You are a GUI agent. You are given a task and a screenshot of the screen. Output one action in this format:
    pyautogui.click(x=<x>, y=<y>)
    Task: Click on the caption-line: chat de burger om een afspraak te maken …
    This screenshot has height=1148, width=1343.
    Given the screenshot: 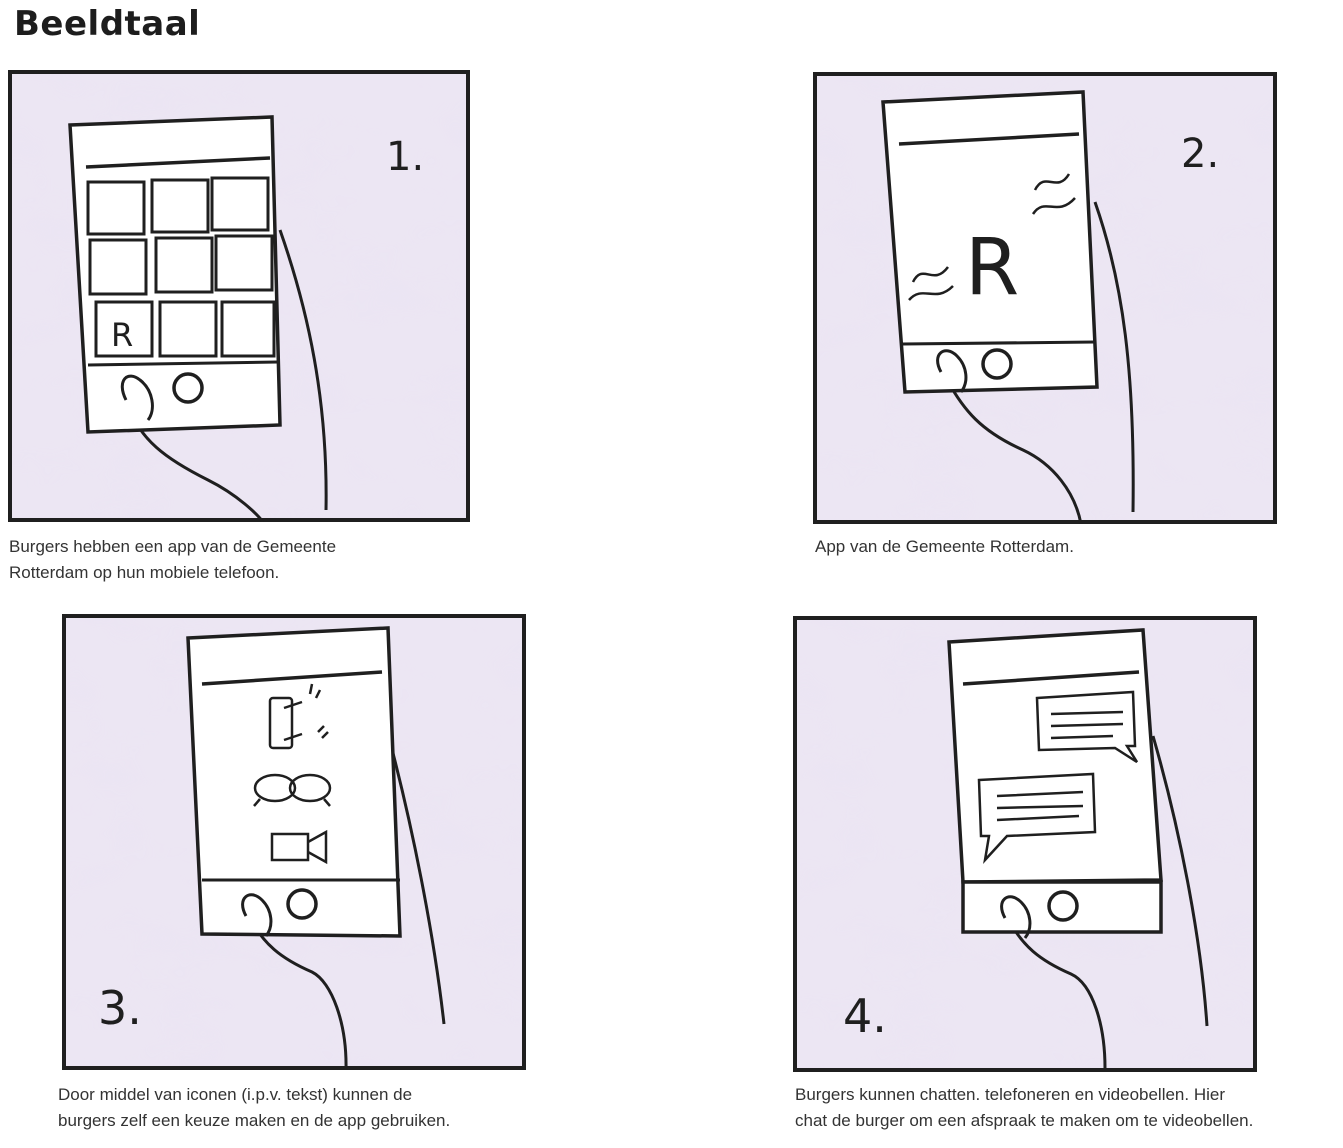 What is the action you would take?
    pyautogui.click(x=1024, y=1120)
    